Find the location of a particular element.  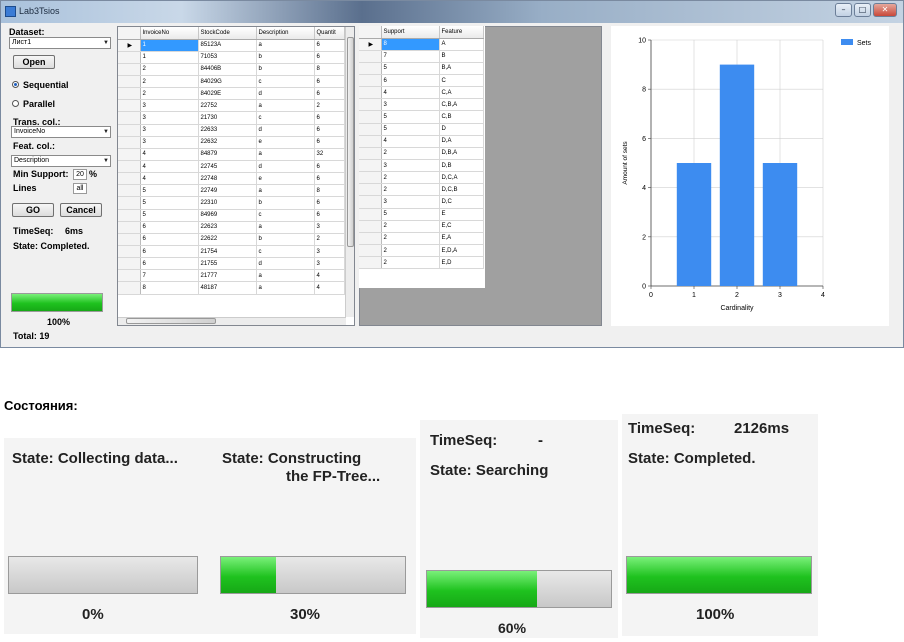

table-row: 2 84029G c 6 is located at coordinates (231, 82).